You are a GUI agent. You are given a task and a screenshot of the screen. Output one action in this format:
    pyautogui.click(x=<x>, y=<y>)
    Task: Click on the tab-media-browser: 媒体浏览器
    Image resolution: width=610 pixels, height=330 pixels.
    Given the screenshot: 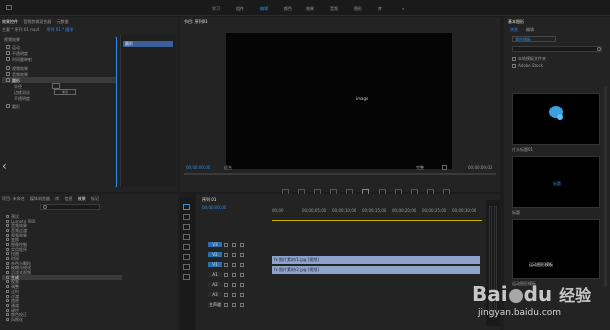 What is the action you would take?
    pyautogui.click(x=40, y=198)
    